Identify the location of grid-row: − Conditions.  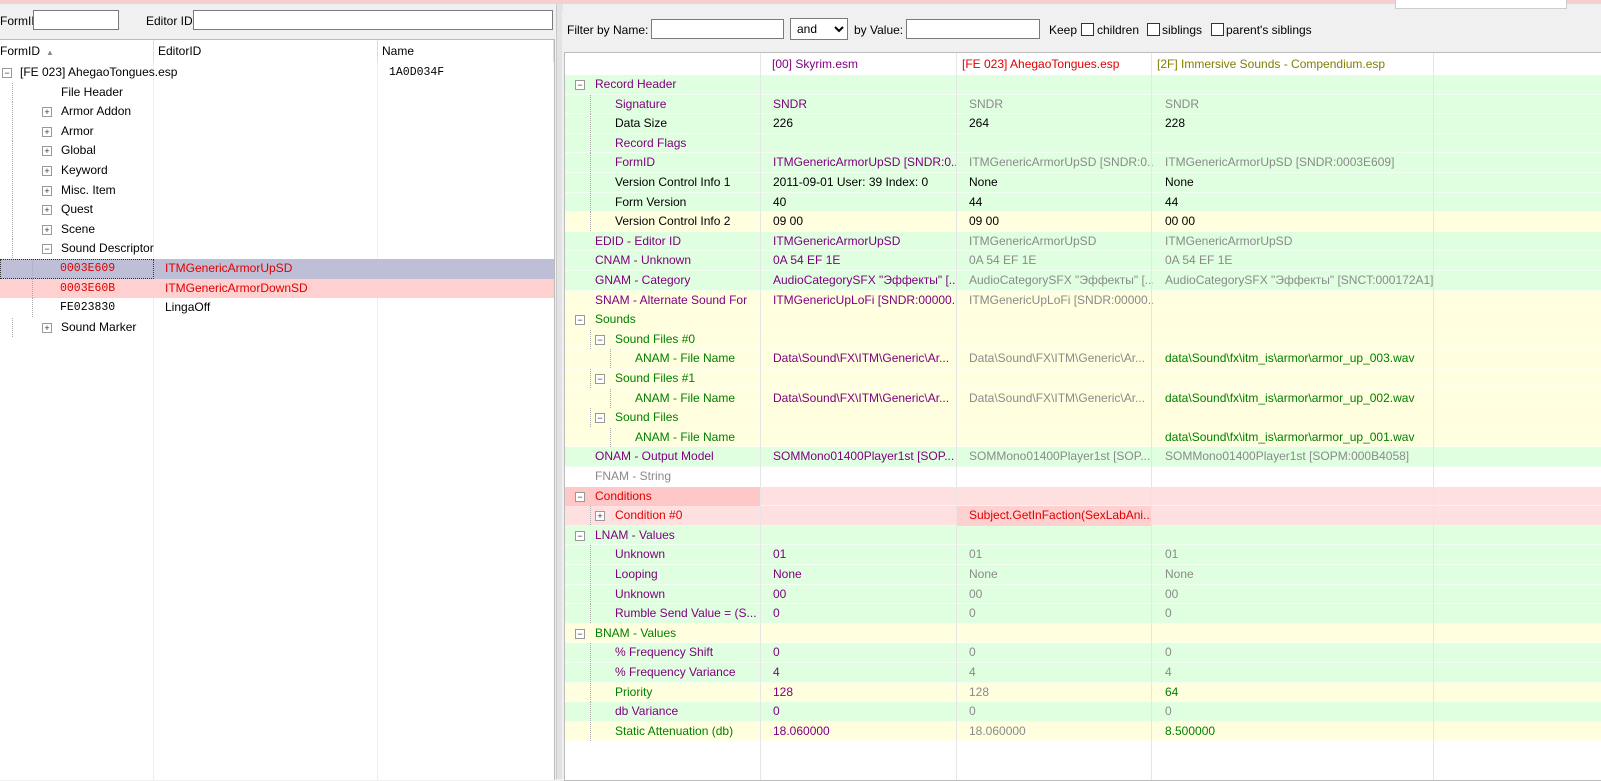
(1083, 496).